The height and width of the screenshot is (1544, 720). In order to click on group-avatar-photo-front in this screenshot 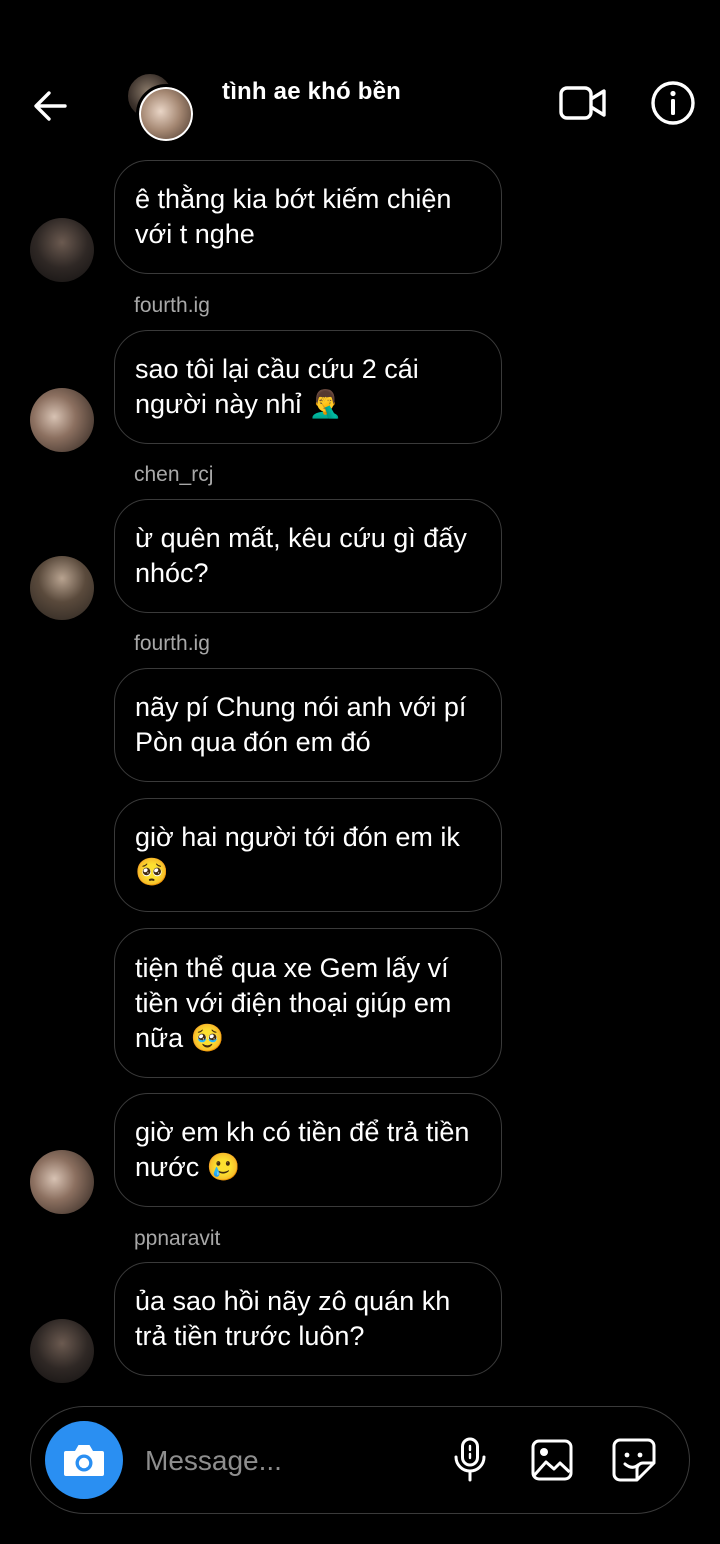, I will do `click(166, 114)`.